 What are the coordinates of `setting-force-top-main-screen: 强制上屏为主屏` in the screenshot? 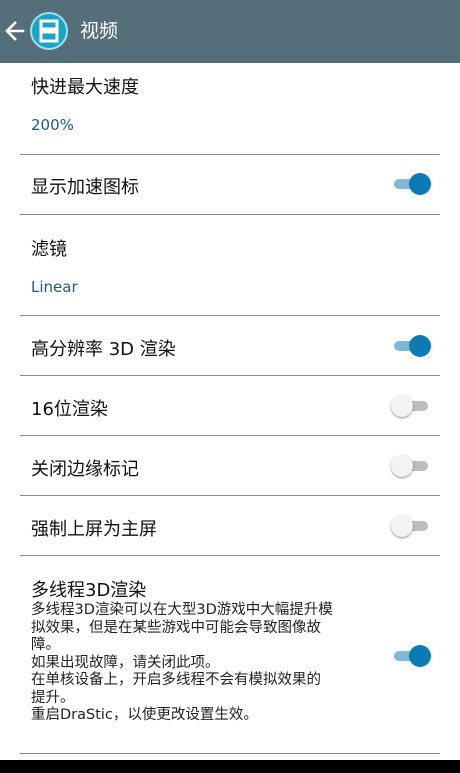 It's located at (230, 526).